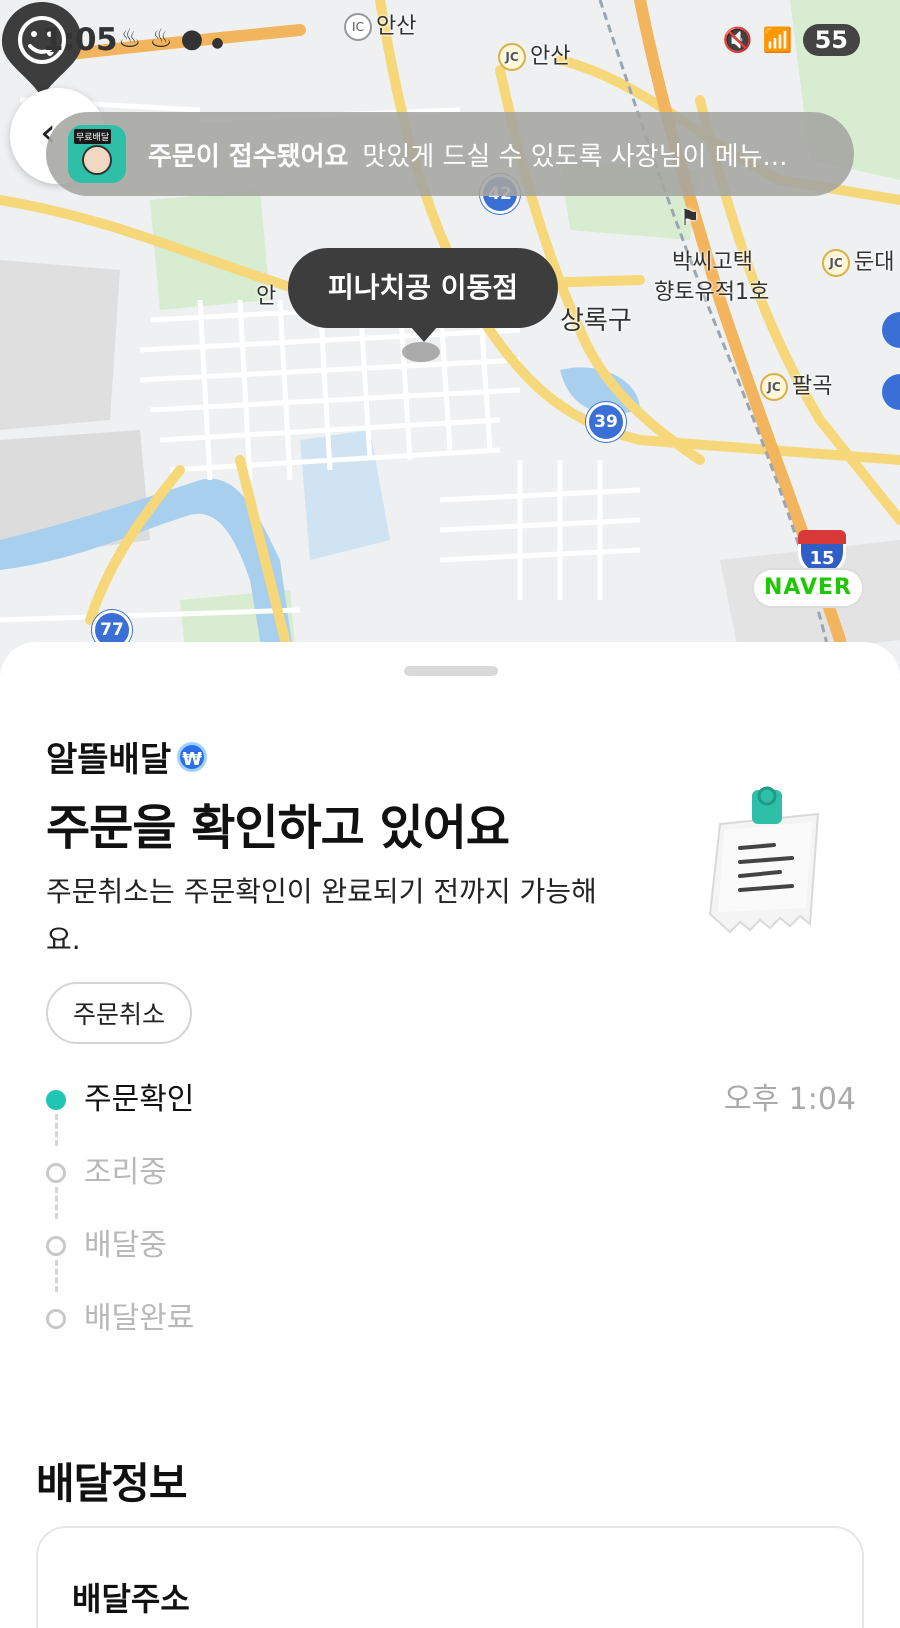 The width and height of the screenshot is (900, 1628). I want to click on status-notification-icons: ♨ ♨ ● ●, so click(175, 39).